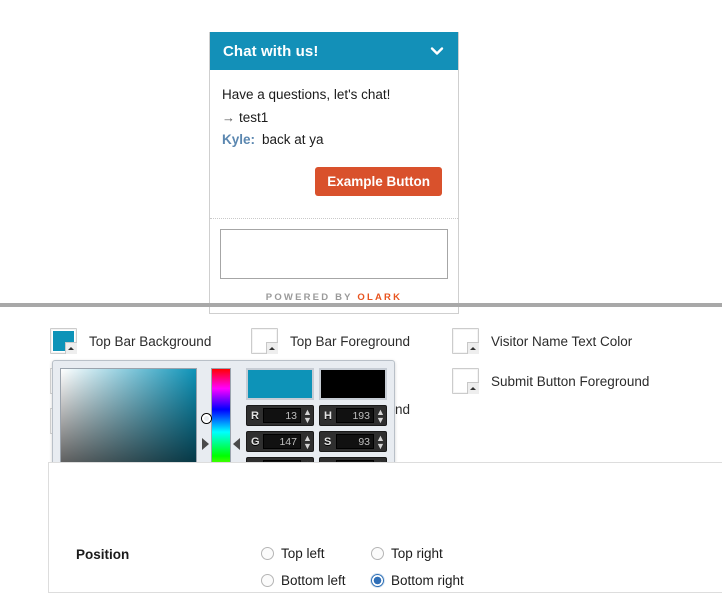 The image size is (722, 593). What do you see at coordinates (350, 341) in the screenshot?
I see `color-option-label: Top Bar Foreground` at bounding box center [350, 341].